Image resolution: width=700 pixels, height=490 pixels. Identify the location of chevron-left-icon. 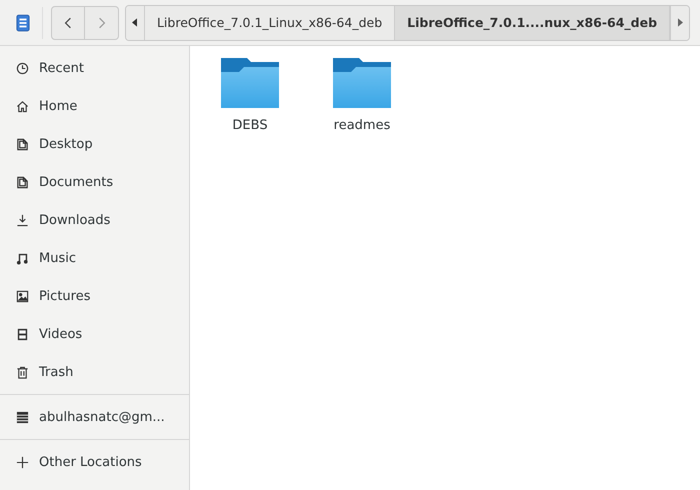
(68, 22).